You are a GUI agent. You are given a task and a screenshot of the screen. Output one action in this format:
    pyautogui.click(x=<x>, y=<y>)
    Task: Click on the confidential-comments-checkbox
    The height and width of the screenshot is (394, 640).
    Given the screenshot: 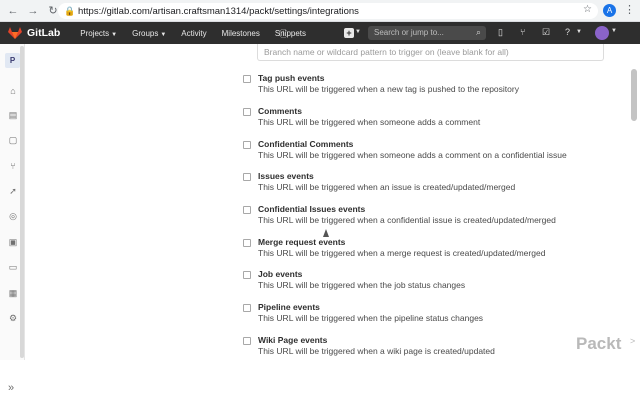 What is the action you would take?
    pyautogui.click(x=247, y=145)
    